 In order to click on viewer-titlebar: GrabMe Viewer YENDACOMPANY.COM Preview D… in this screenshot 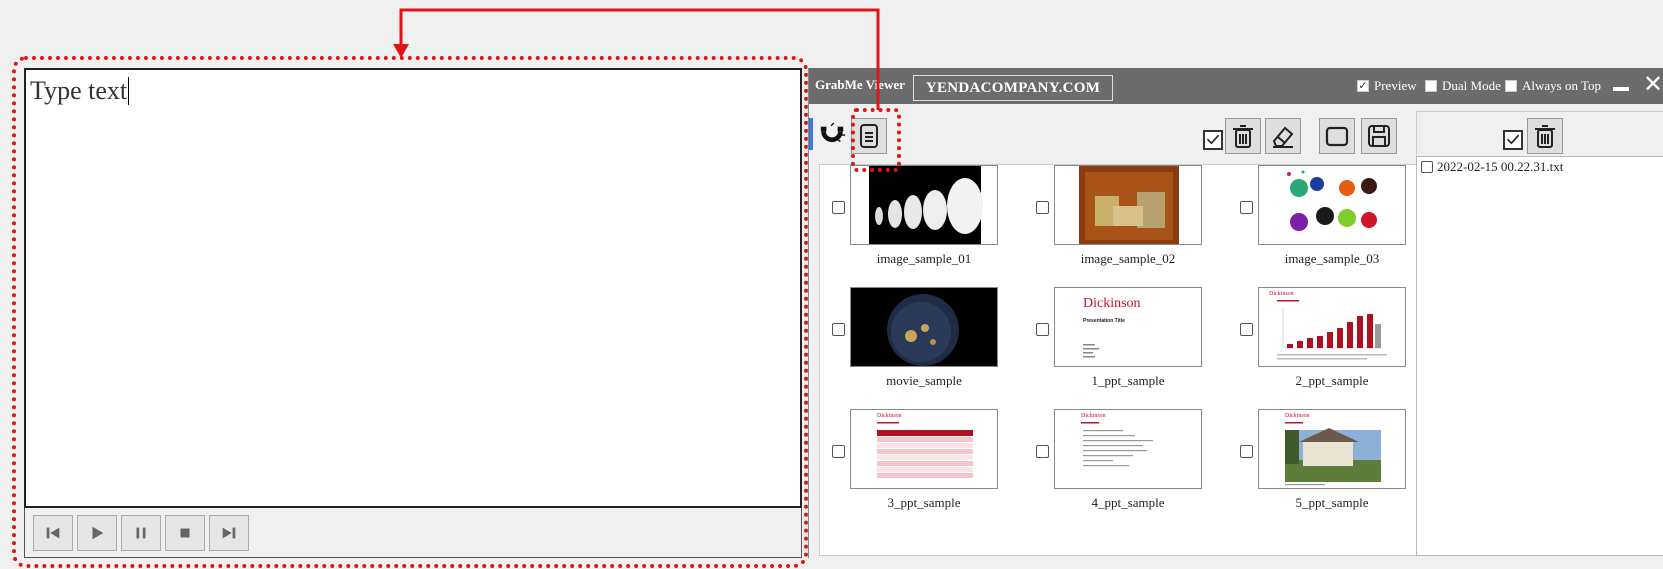, I will do `click(1236, 86)`.